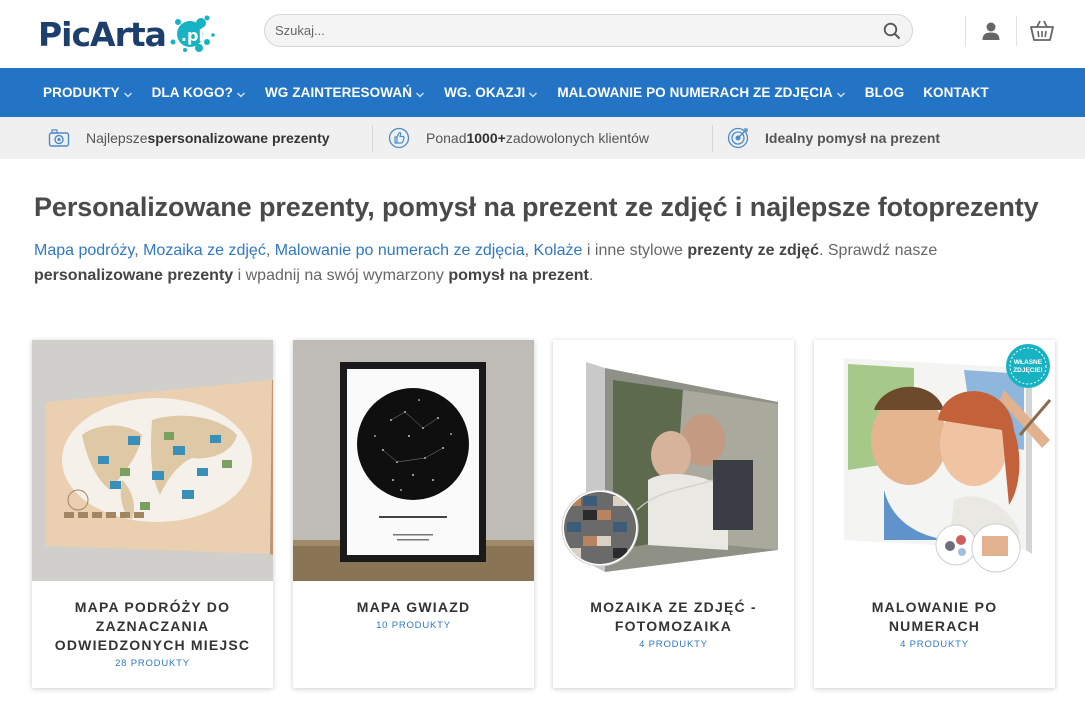  I want to click on nav-item-label: BLOG, so click(884, 92).